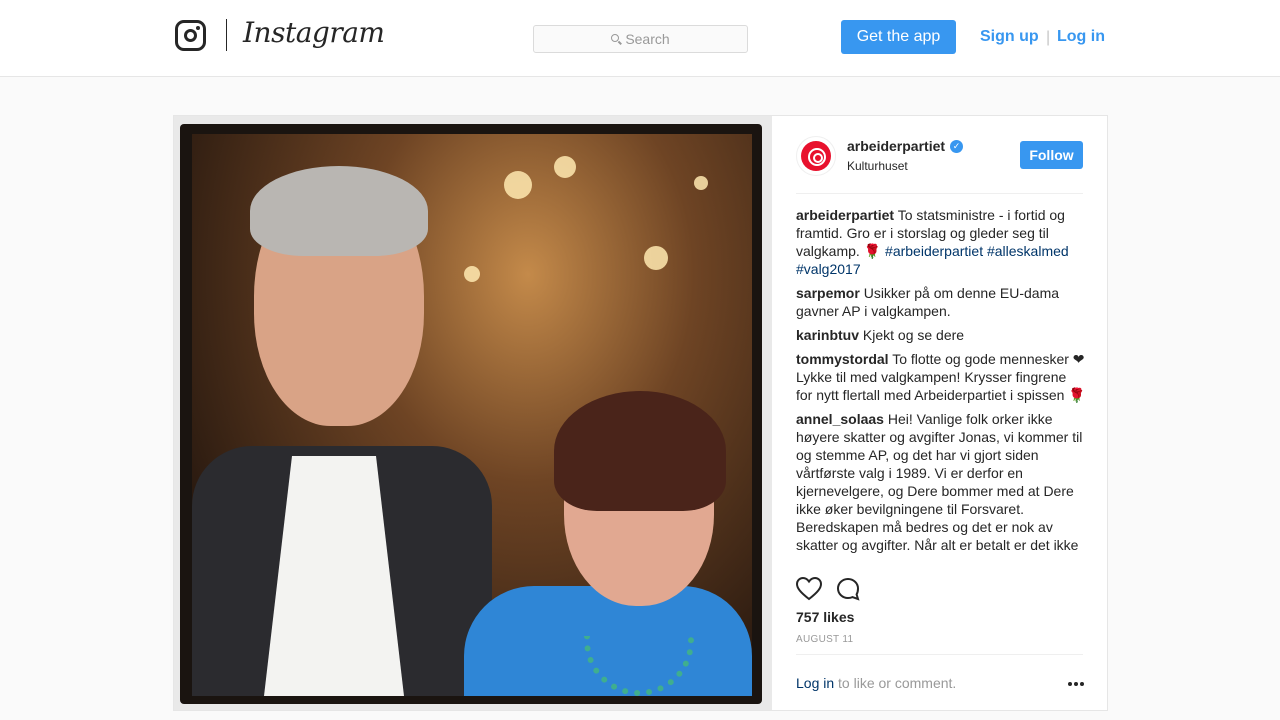  I want to click on post-author-username: arbeiderpartiet, so click(896, 146).